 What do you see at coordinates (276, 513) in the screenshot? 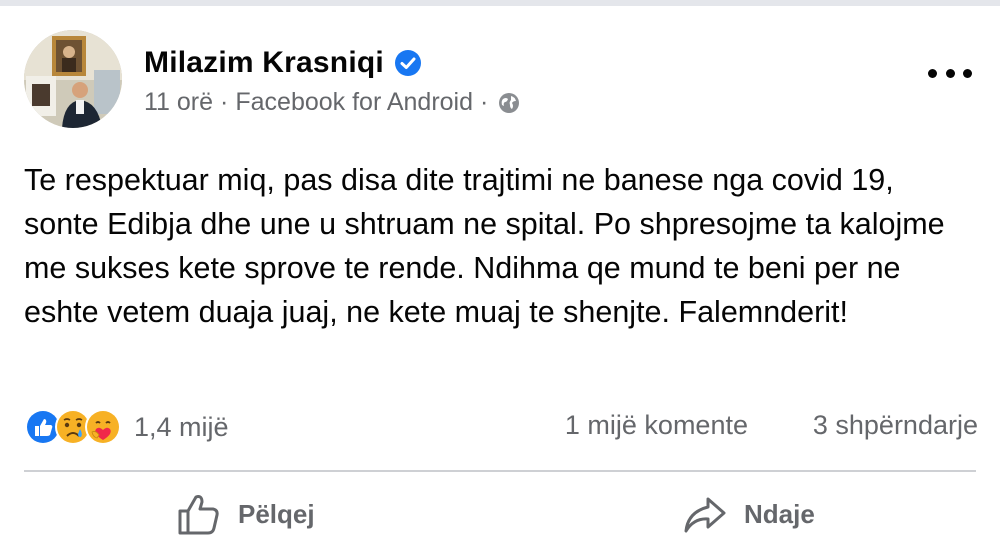
I see `like-label: Pëlqej` at bounding box center [276, 513].